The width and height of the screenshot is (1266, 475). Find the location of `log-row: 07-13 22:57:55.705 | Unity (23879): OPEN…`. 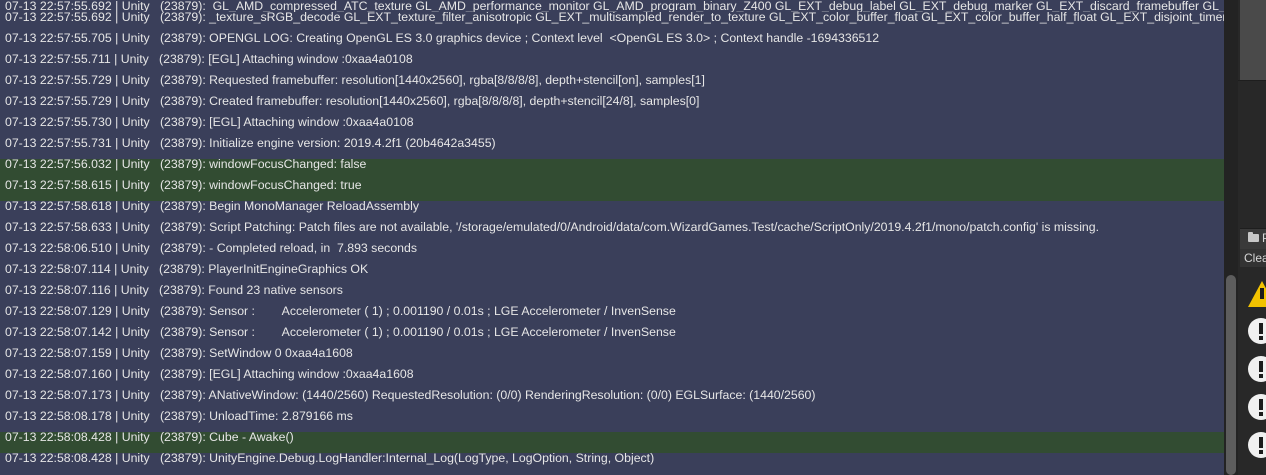

log-row: 07-13 22:57:55.705 | Unity (23879): OPEN… is located at coordinates (612, 43).